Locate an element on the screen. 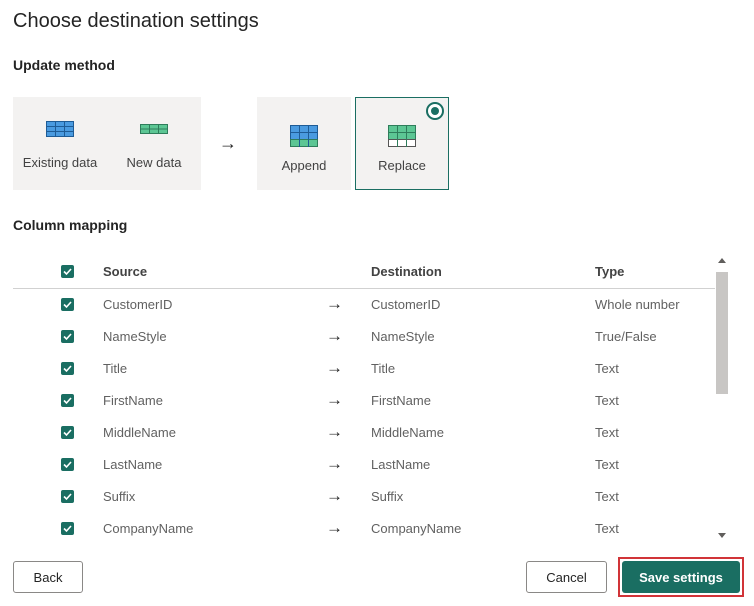 The width and height of the screenshot is (754, 606). source-data-panel: Existing data New data is located at coordinates (107, 143).